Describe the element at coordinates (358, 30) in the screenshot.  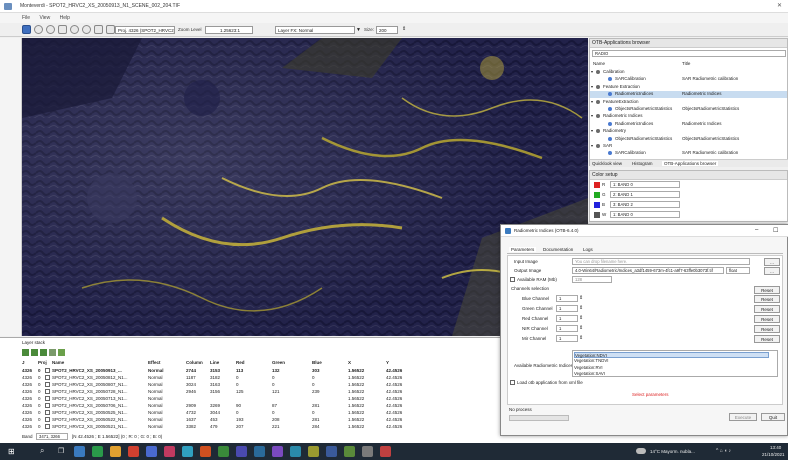
I see `chevron-down-icon: ▼` at that location.